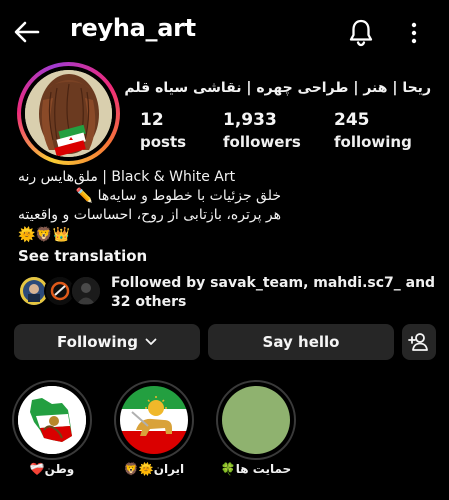 Image resolution: width=449 pixels, height=500 pixels. I want to click on add-user-icon, so click(418, 342).